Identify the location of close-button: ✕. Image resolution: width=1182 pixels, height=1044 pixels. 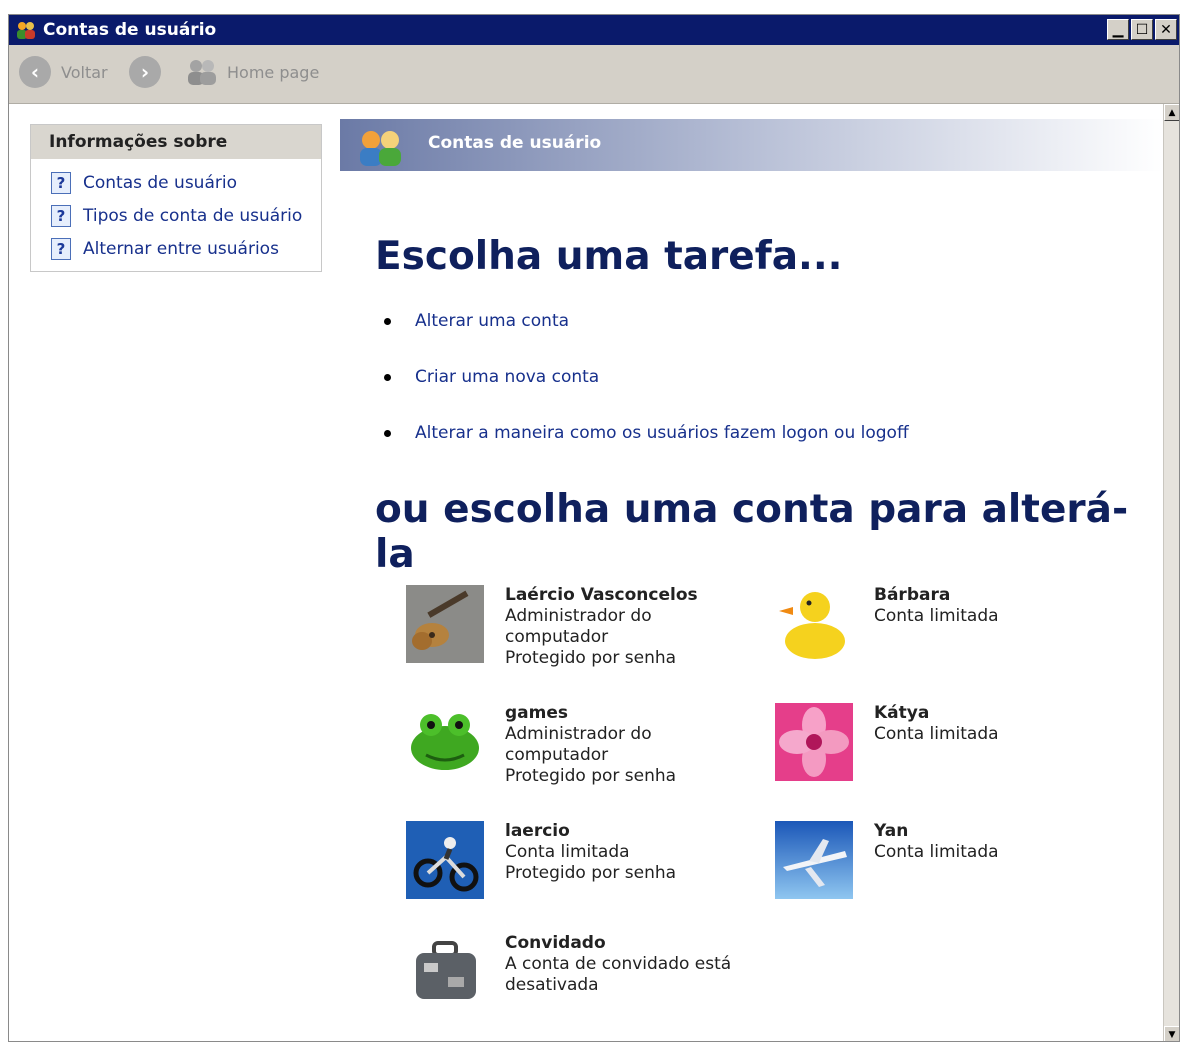
(1166, 29).